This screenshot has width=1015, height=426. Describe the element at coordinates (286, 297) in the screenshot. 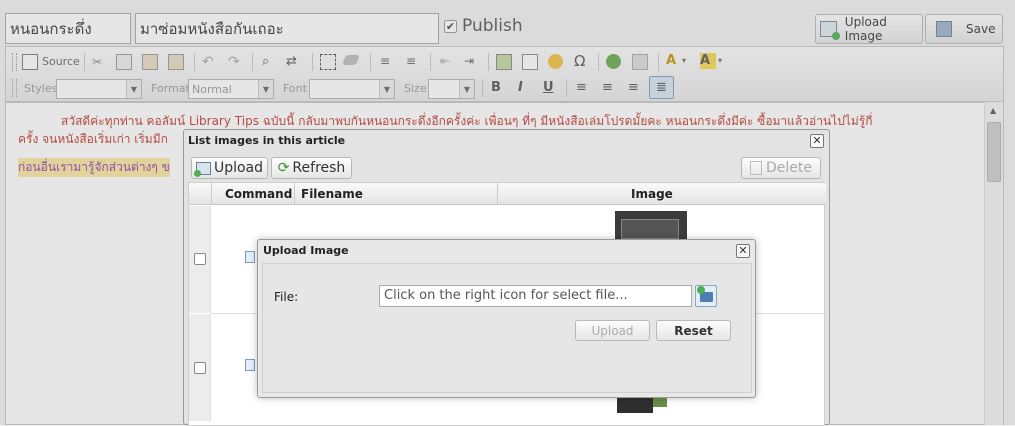

I see `file-label: File:` at that location.